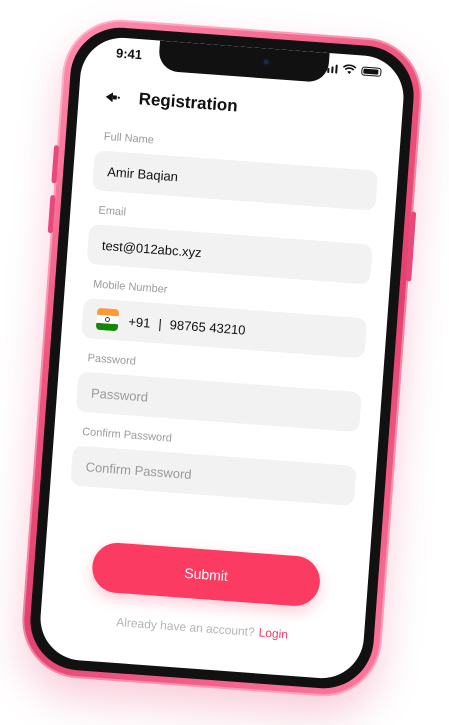  Describe the element at coordinates (214, 466) in the screenshot. I see `confirm-password-field: Confirm Password Confirm Password` at that location.